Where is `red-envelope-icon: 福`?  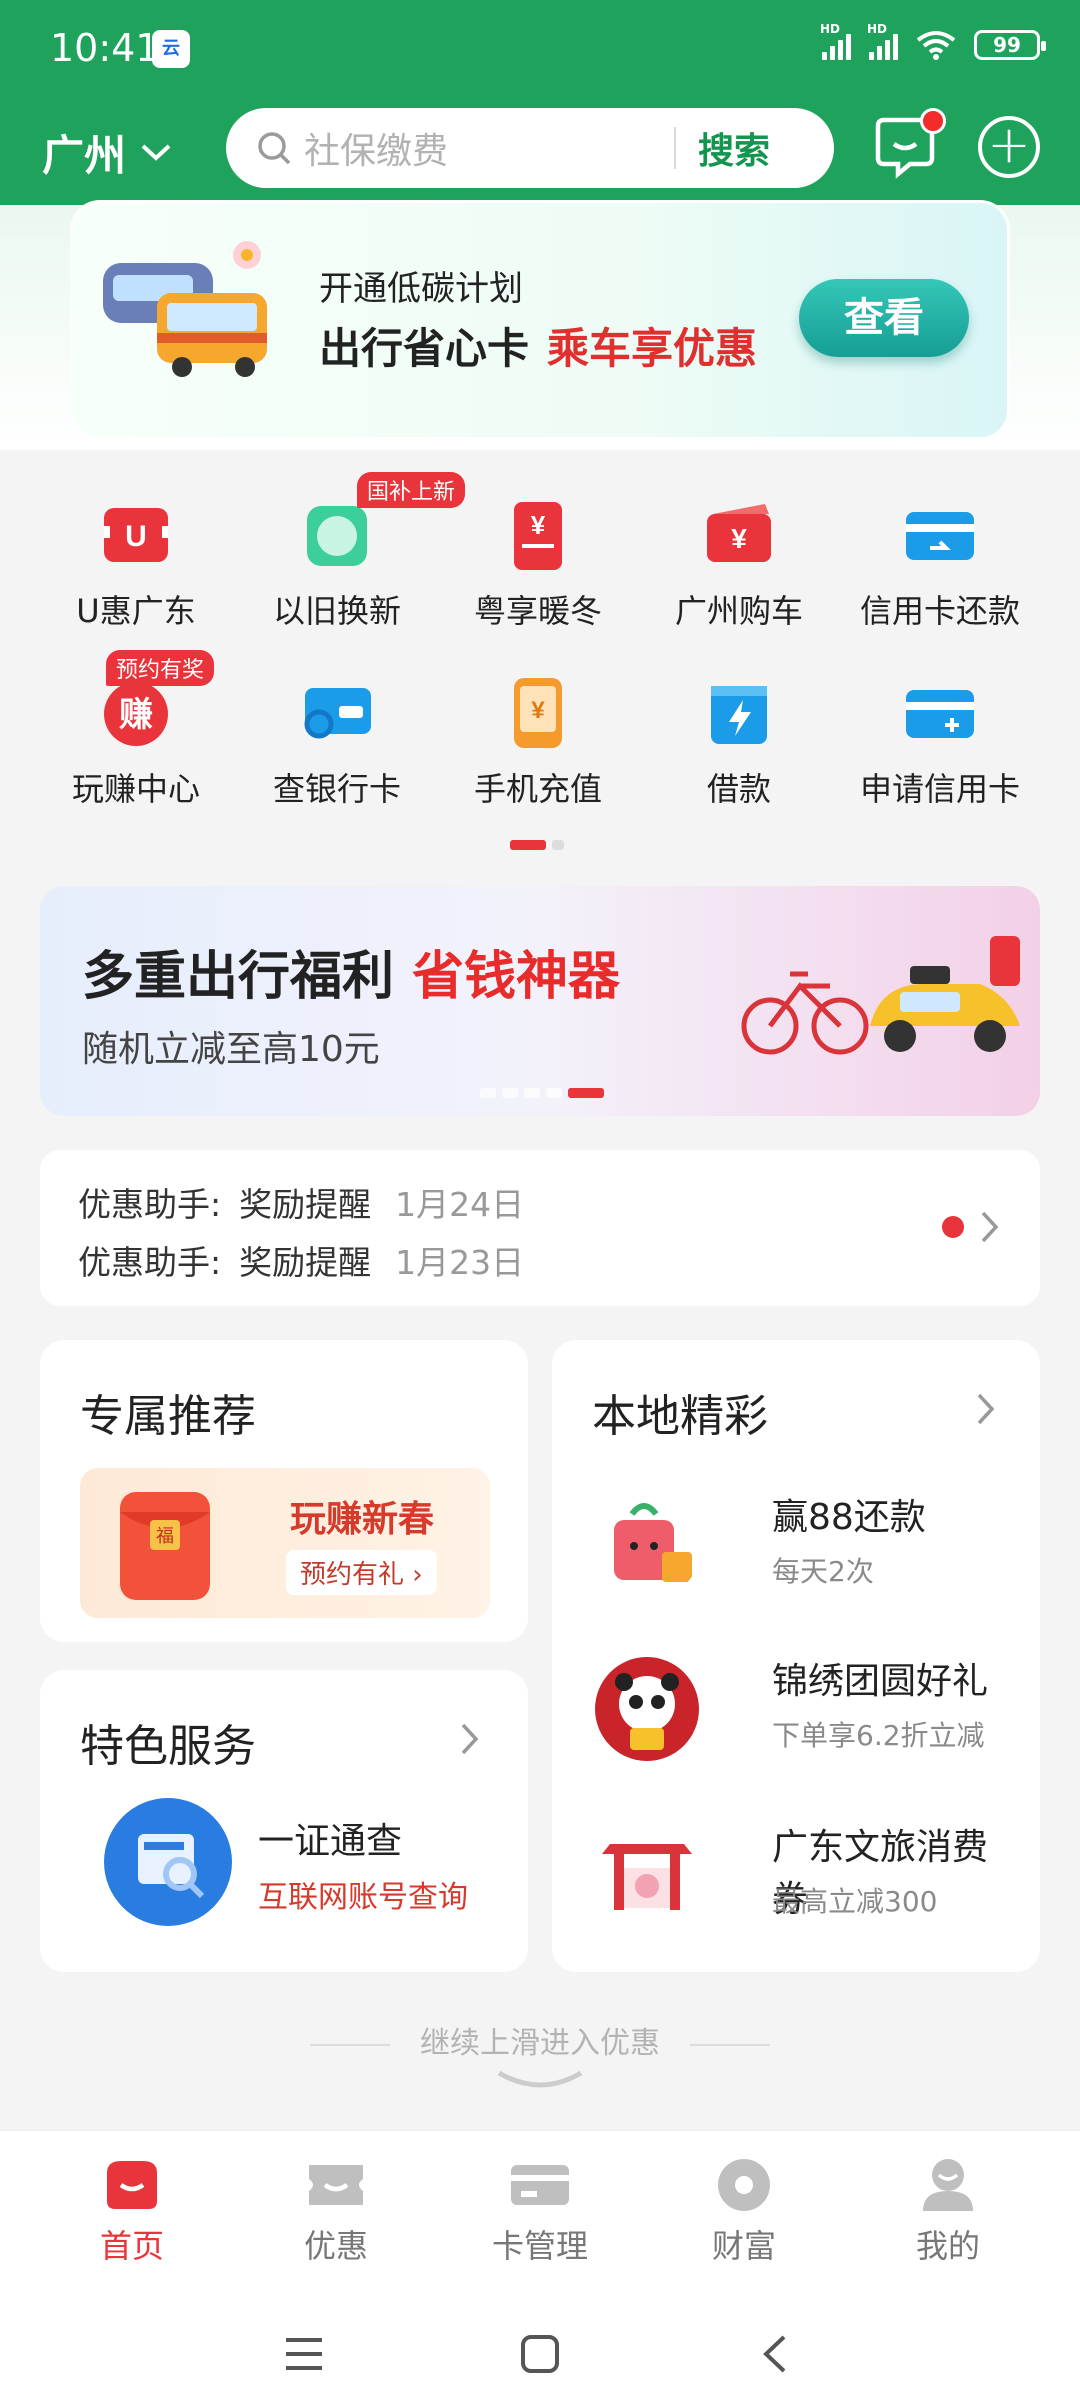
red-envelope-icon: 福 is located at coordinates (165, 1546).